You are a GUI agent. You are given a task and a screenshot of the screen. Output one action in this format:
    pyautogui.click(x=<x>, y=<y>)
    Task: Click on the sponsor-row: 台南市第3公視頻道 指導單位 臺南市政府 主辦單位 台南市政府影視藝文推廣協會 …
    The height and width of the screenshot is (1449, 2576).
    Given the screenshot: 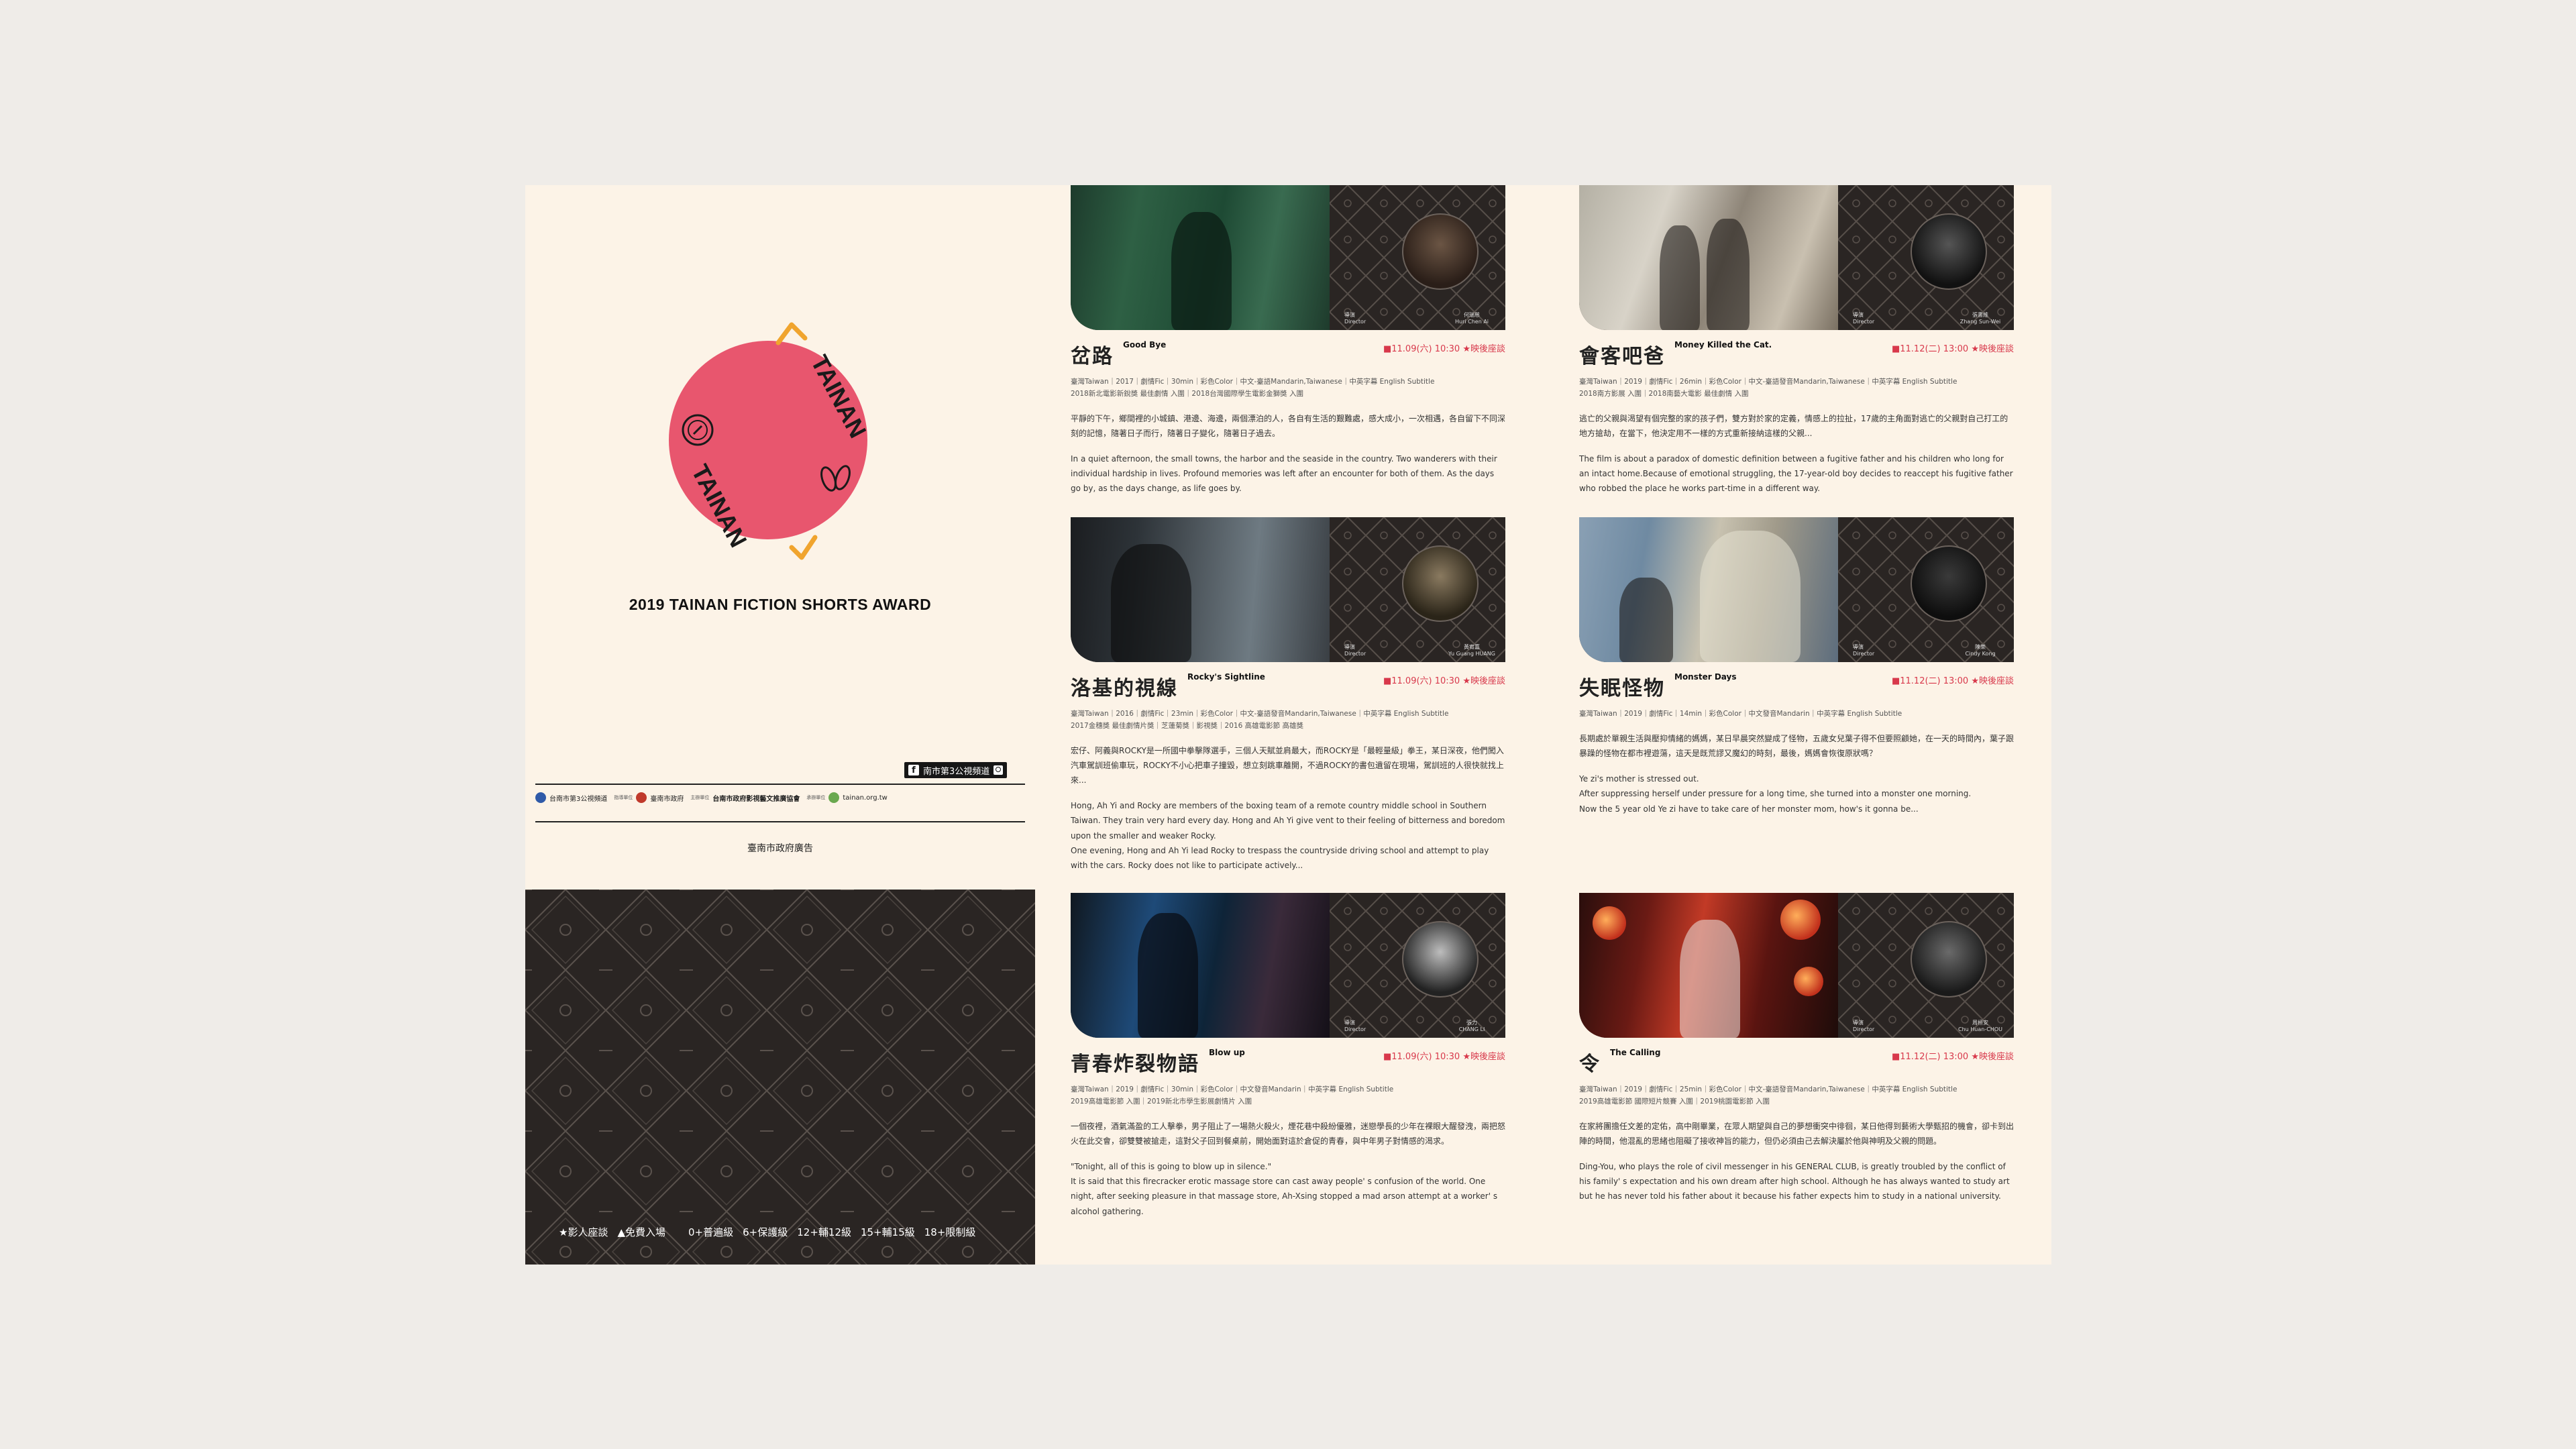 What is the action you would take?
    pyautogui.click(x=780, y=797)
    